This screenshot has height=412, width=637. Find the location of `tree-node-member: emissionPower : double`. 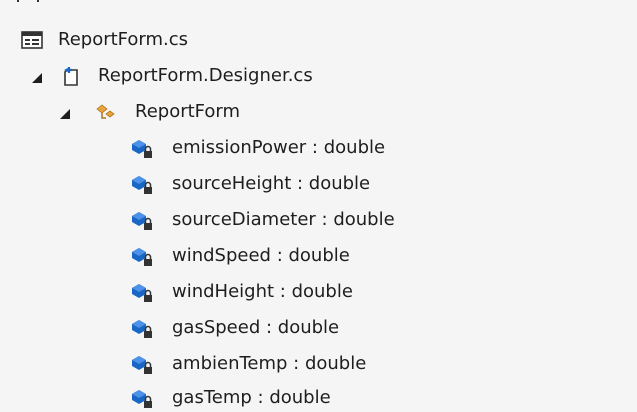

tree-node-member: emissionPower : double is located at coordinates (318, 148).